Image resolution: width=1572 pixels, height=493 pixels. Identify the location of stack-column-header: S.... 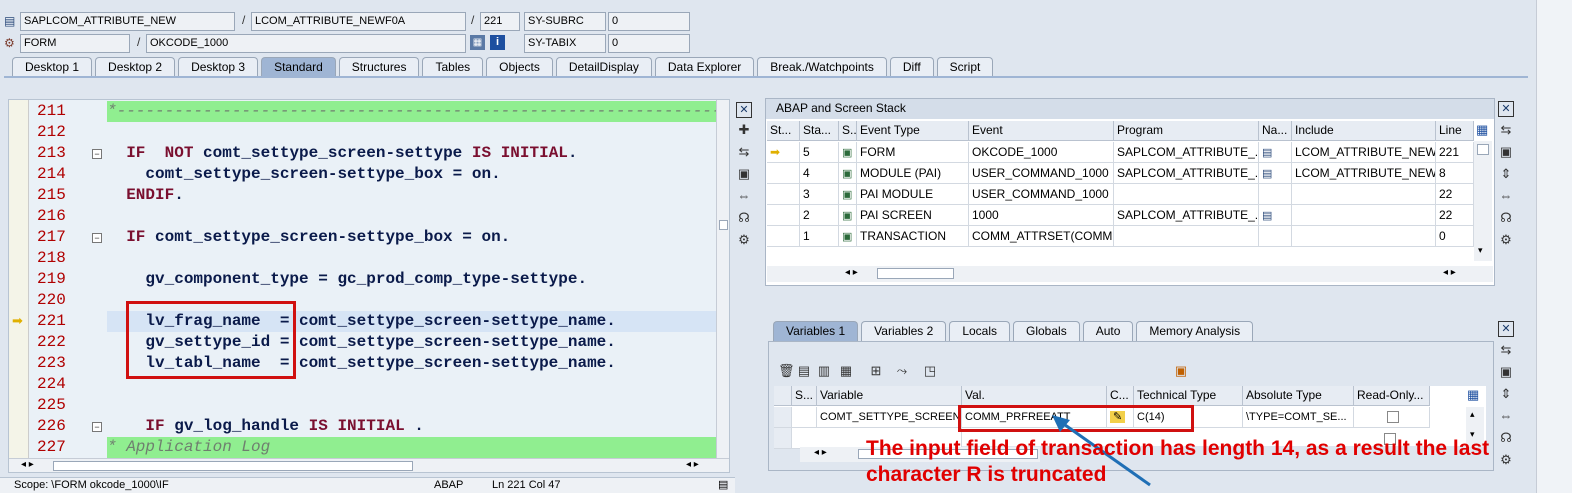
(848, 131).